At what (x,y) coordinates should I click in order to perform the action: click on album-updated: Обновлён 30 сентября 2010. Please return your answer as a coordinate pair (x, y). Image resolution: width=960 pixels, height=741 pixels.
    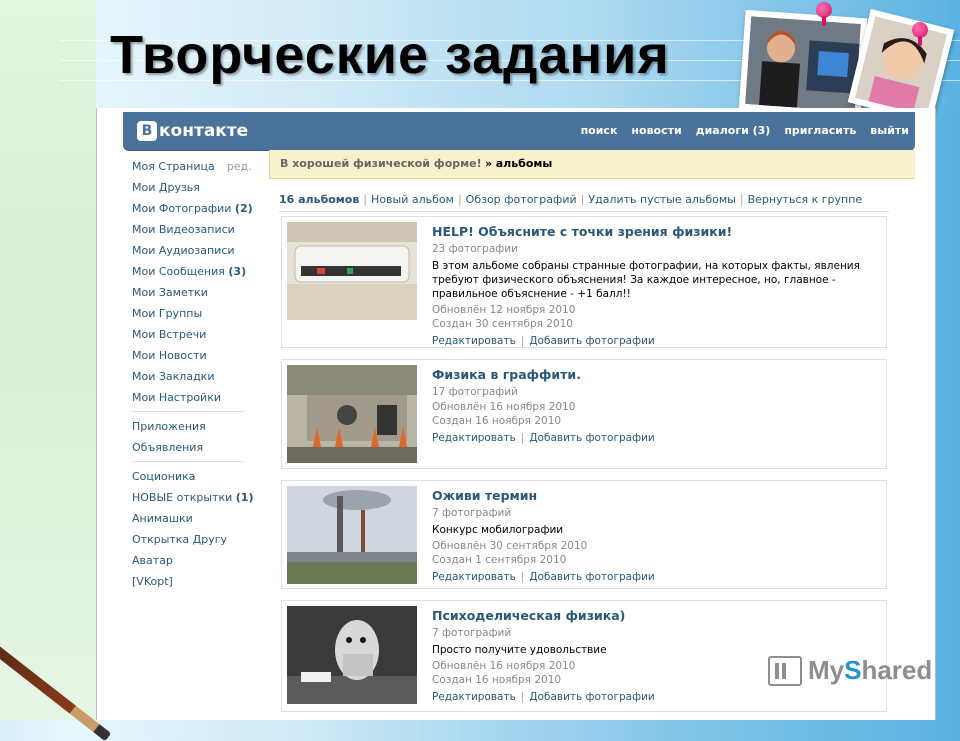
    Looking at the image, I should click on (510, 546).